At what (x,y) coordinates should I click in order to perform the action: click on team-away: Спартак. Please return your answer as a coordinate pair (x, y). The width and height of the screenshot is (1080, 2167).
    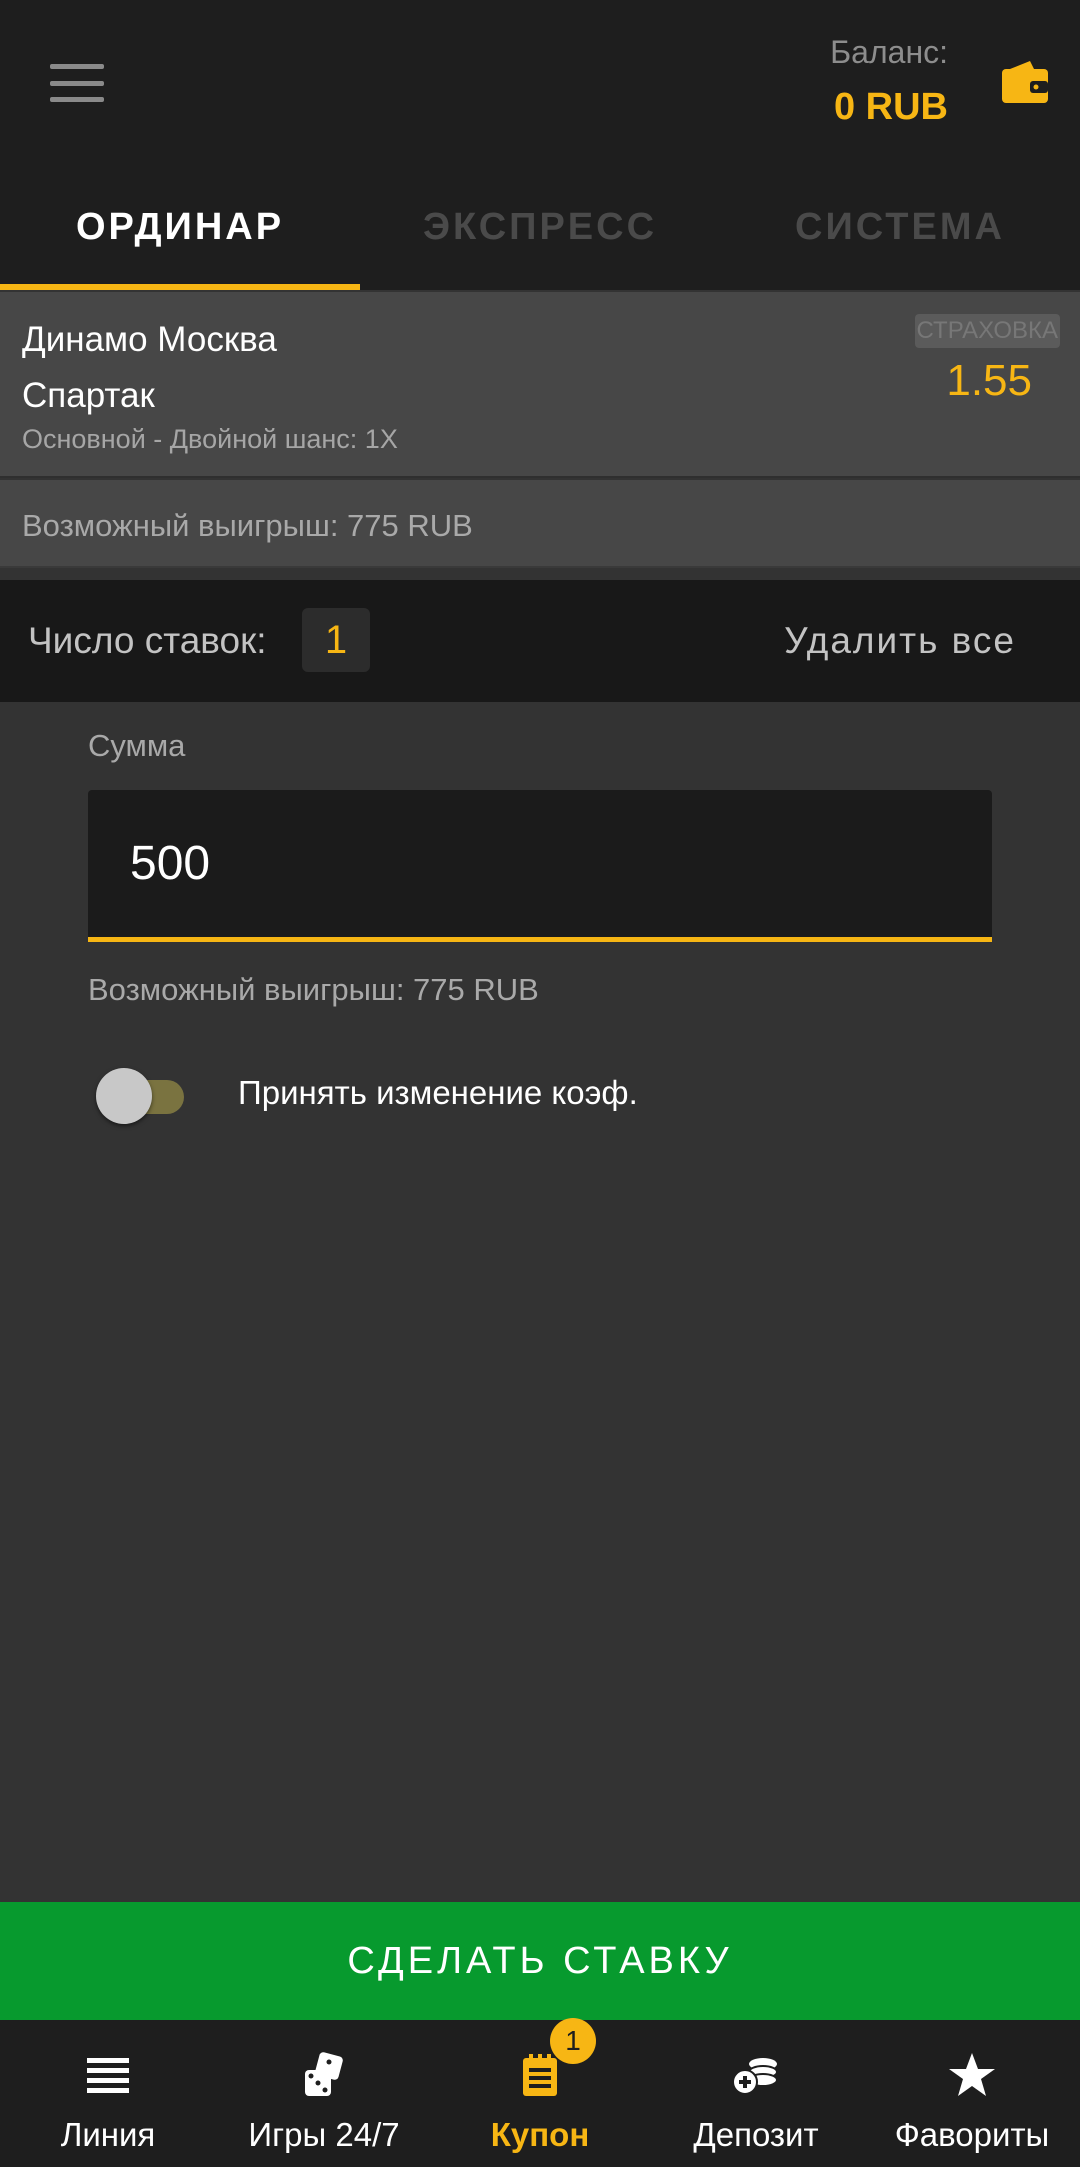
    Looking at the image, I should click on (88, 395).